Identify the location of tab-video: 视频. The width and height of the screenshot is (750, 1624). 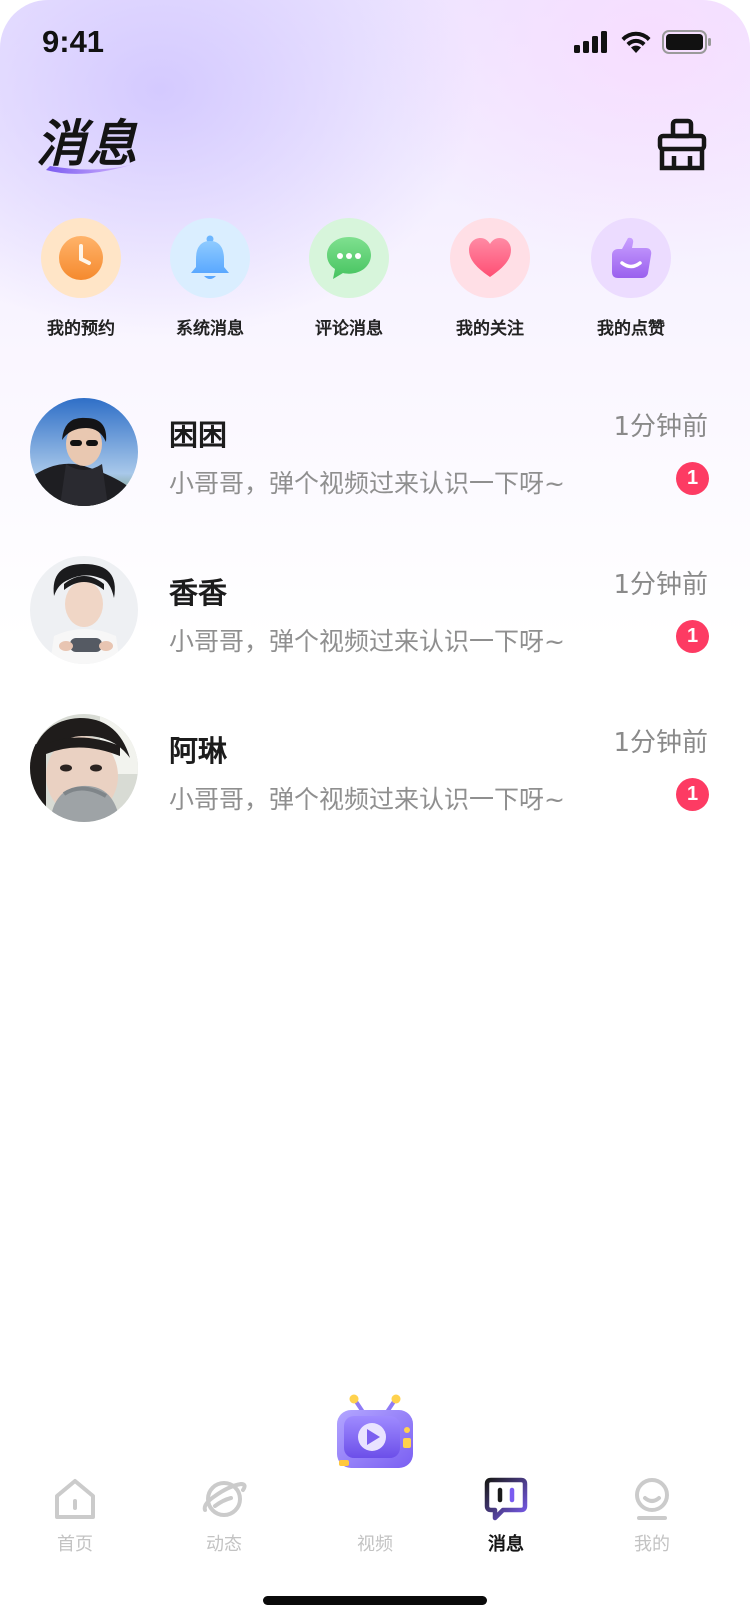
(375, 1475).